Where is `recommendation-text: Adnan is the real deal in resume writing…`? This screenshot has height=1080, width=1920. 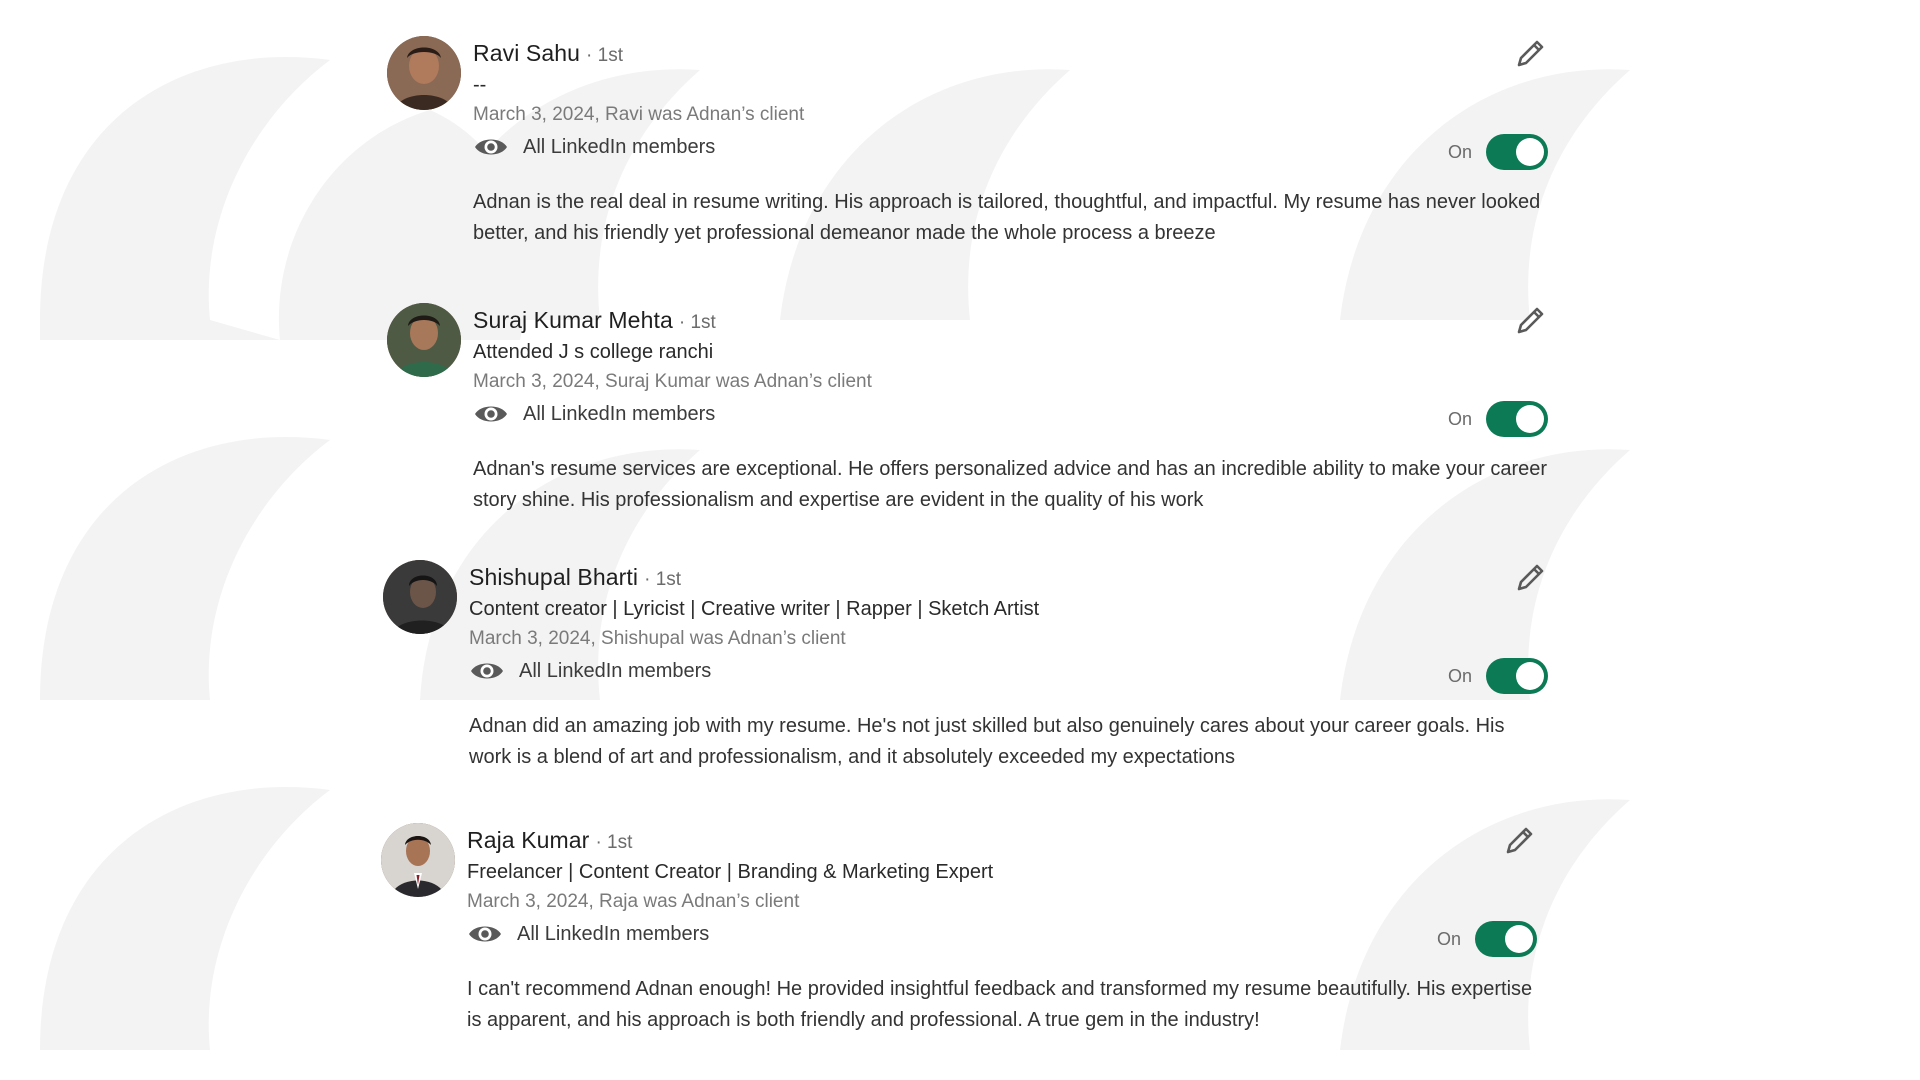
recommendation-text: Adnan is the real deal in resume writing… is located at coordinates (1007, 217).